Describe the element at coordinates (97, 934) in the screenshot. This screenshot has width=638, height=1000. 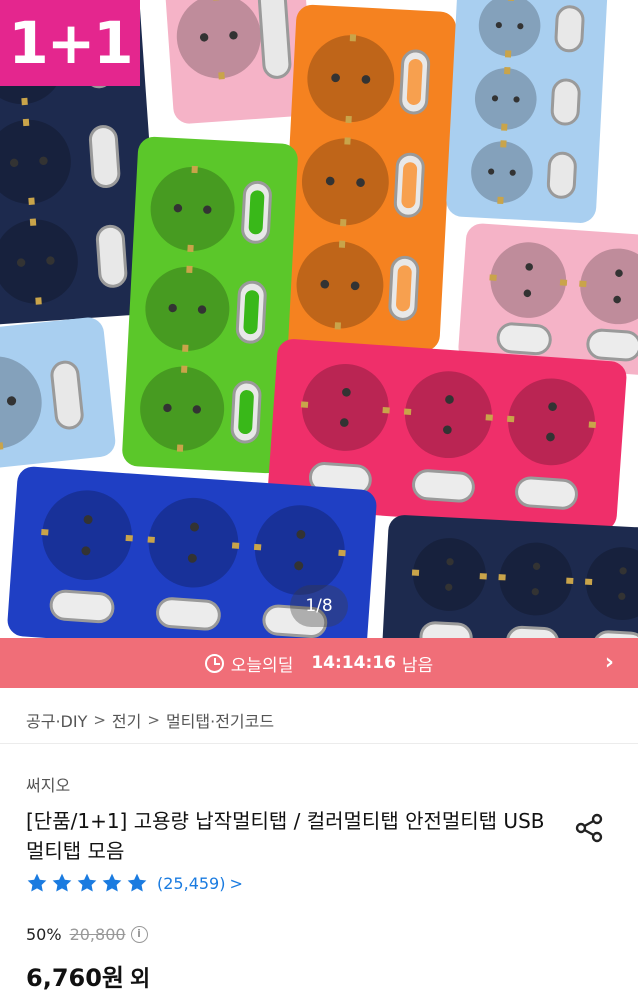
I see `original-price: 20,800` at that location.